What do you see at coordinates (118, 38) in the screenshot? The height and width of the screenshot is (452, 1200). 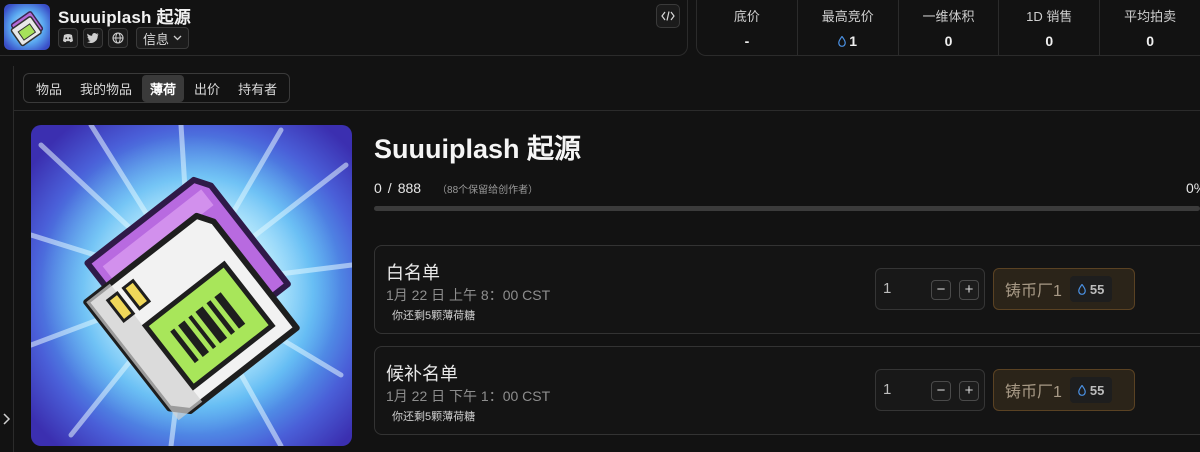 I see `globe-icon` at bounding box center [118, 38].